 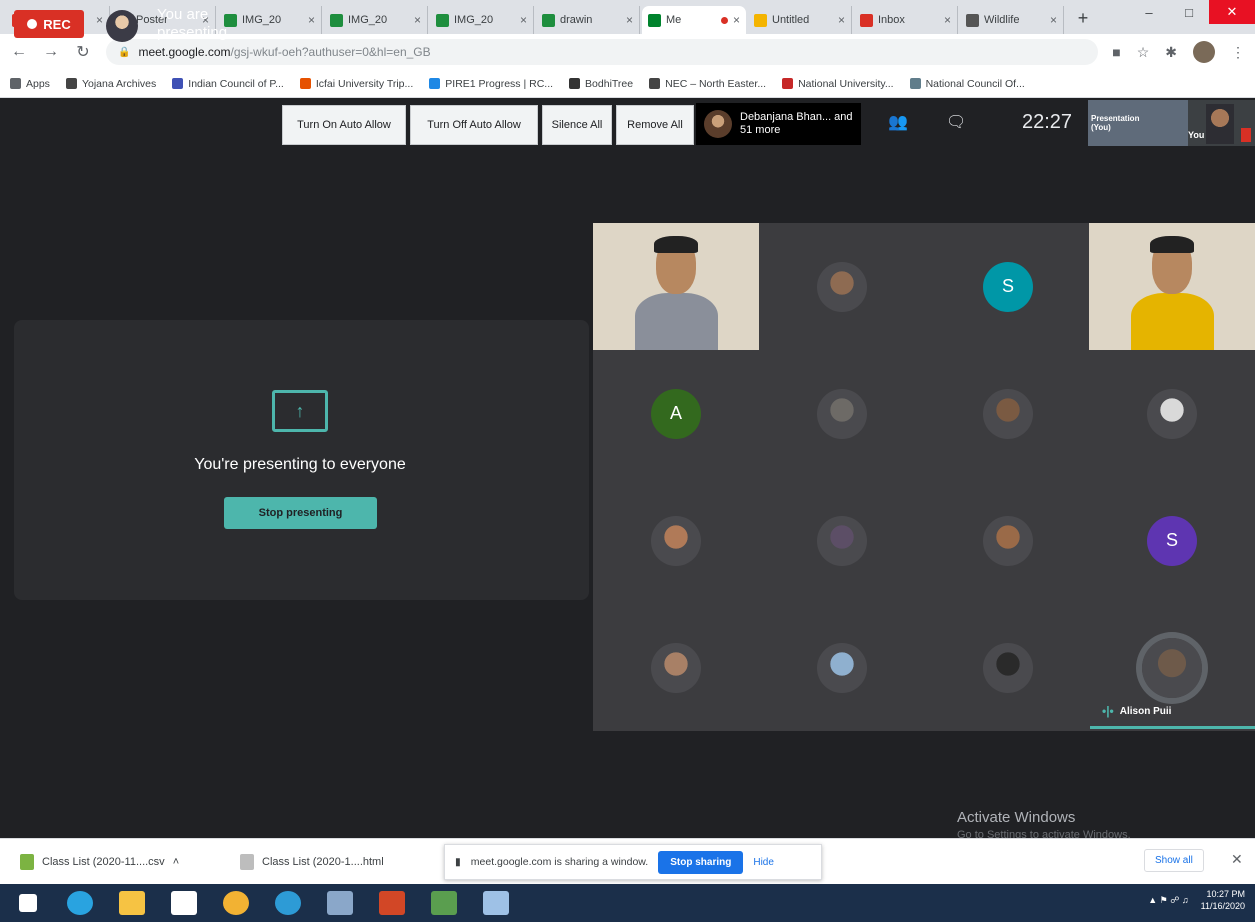 I want to click on download-item: Class List (2020-1....html, so click(x=340, y=861).